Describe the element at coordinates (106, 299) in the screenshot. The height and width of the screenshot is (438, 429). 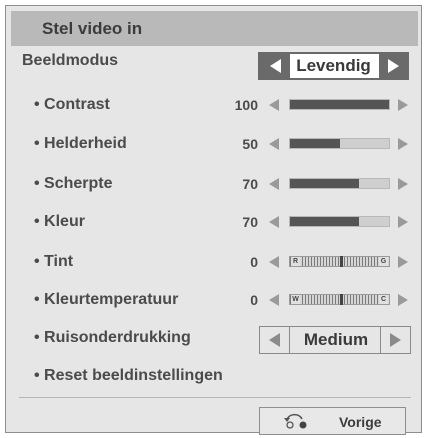
I see `slider-label: • Kleurtemperatuur` at that location.